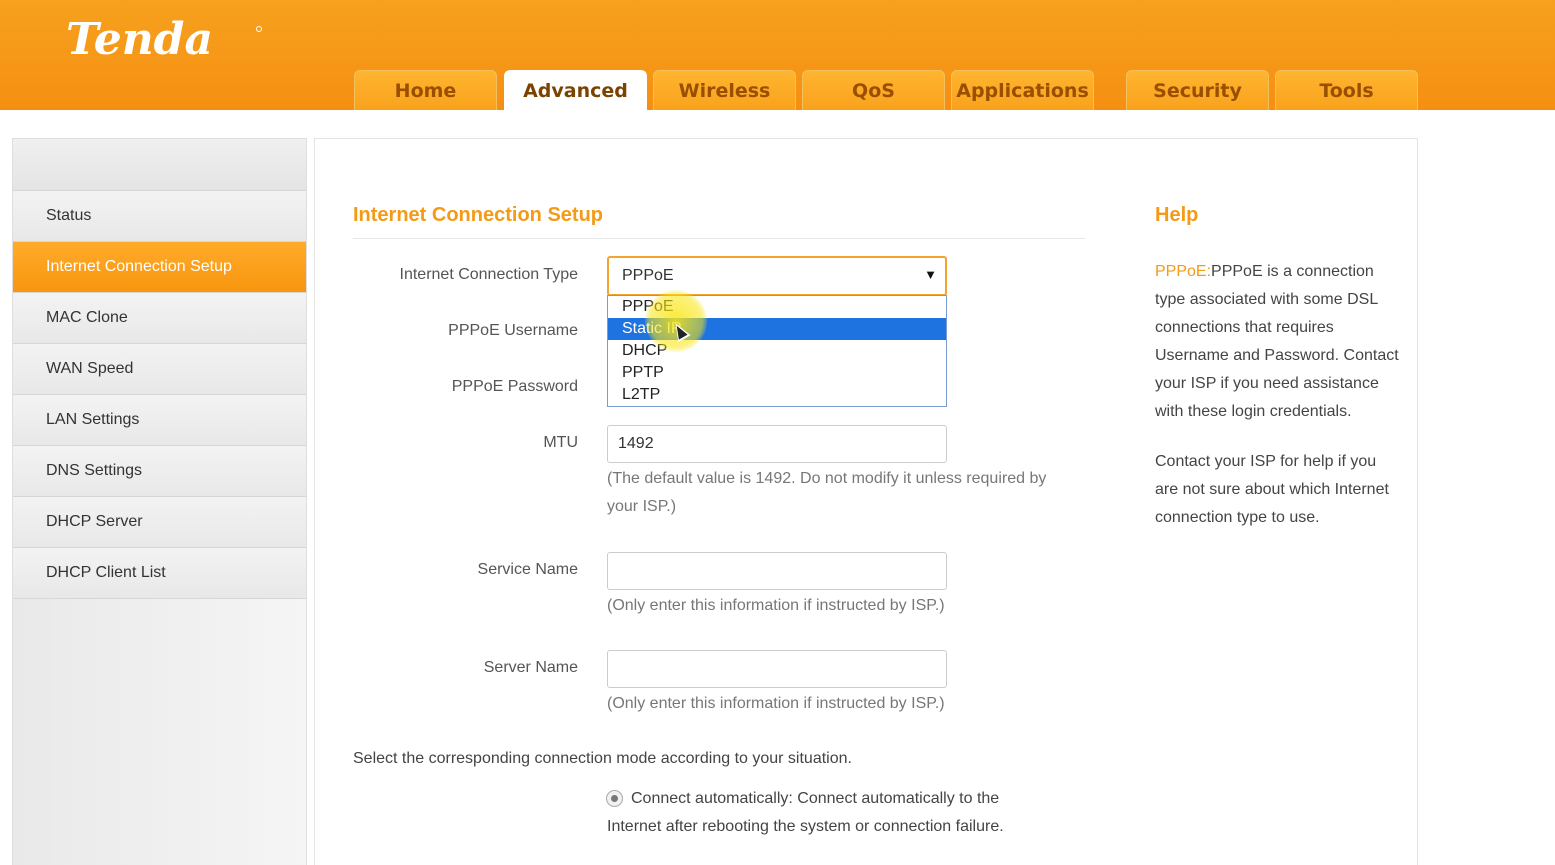 The image size is (1555, 865). Describe the element at coordinates (530, 667) in the screenshot. I see `server-name-label: Server Name` at that location.